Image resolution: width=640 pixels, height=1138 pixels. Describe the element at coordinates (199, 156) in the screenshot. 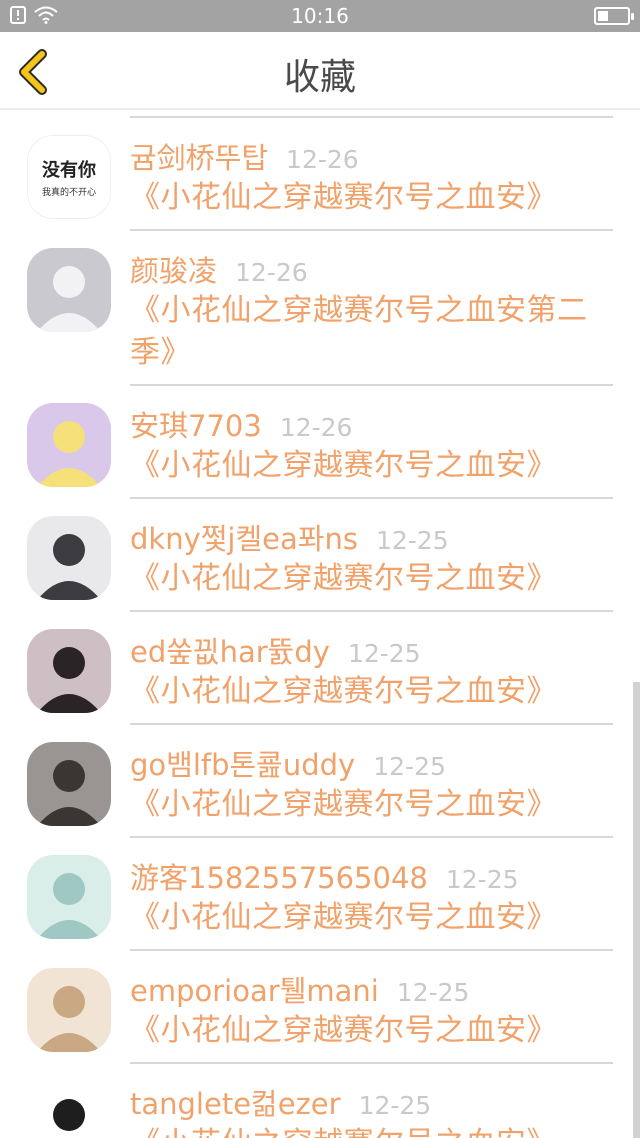

I see `user-name: 귬剑桥뚜탑` at that location.